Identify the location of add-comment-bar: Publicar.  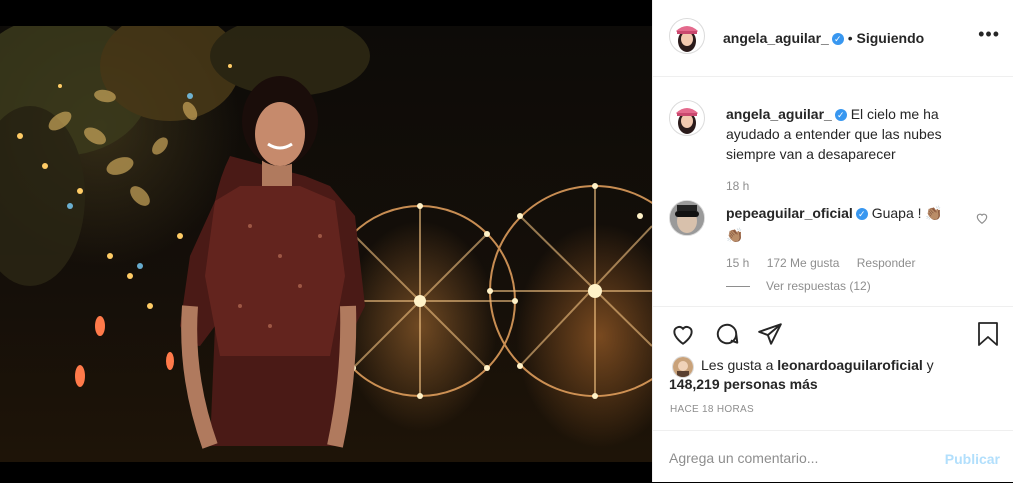
(833, 456).